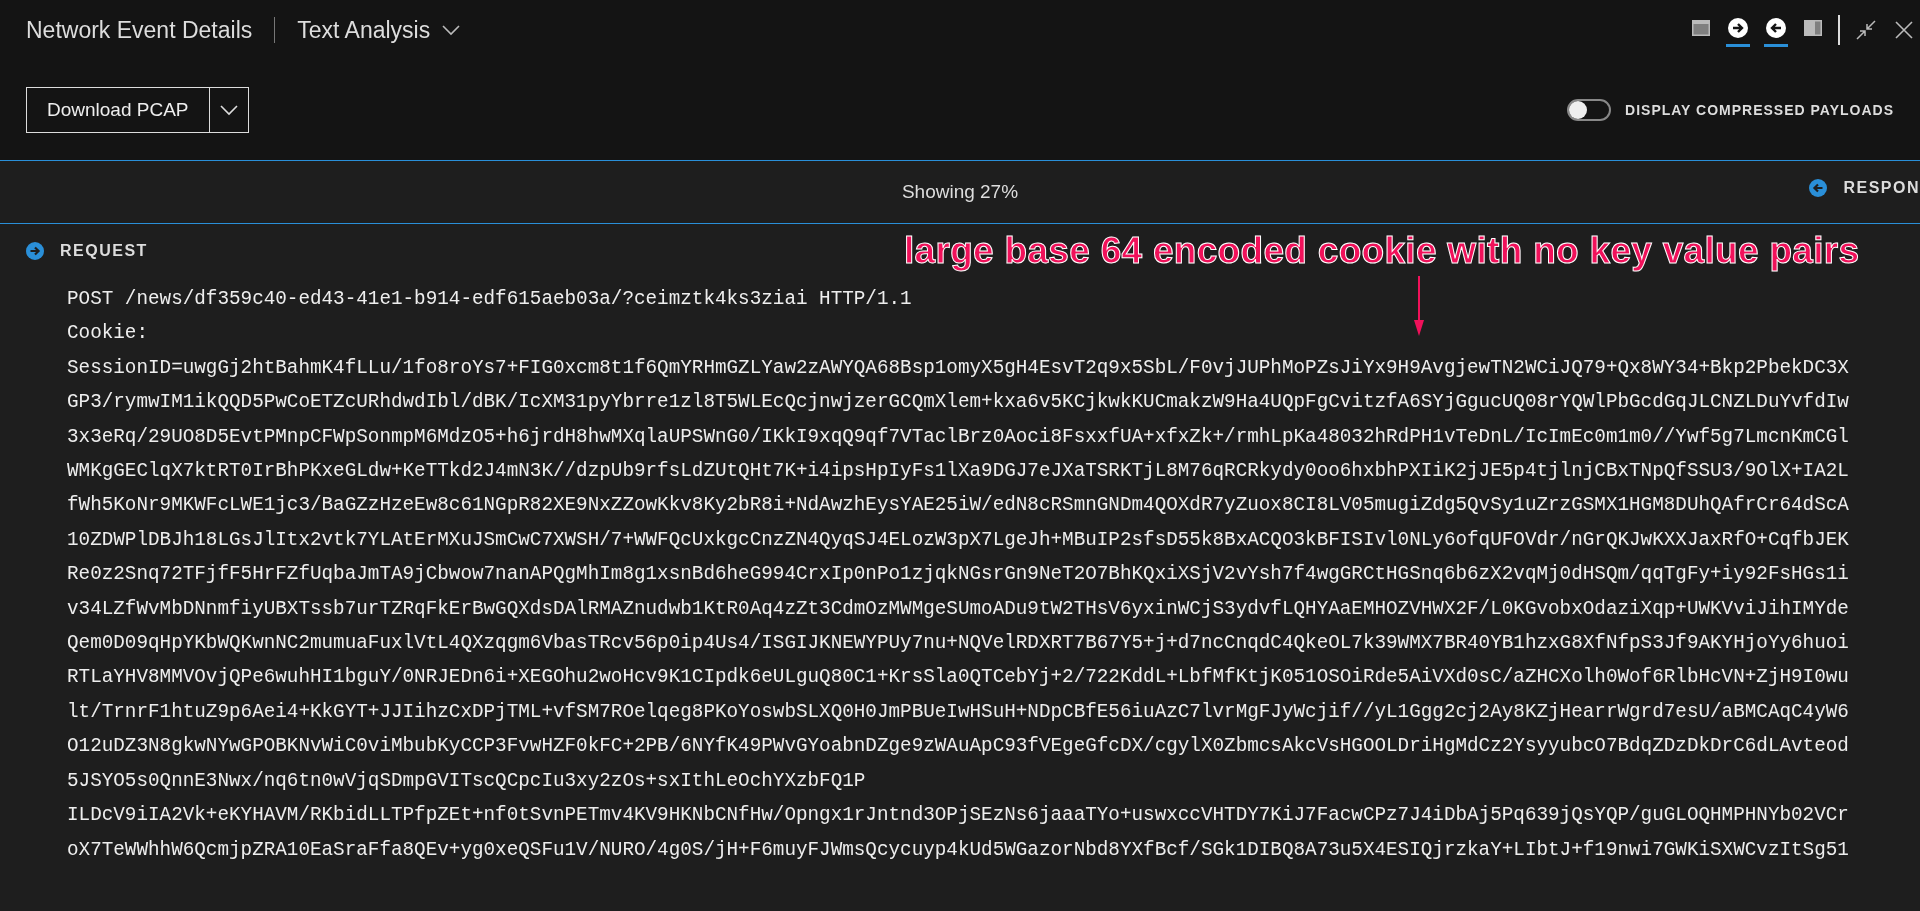  What do you see at coordinates (958, 712) in the screenshot?
I see `payload-line: lt/TrnrF1htuZ9p6Aei4+KkGYT+JJIihzCxDPjTML+vfSM7ROelqeg8PKoYoswbSLXQ0H0JmPBUeIwHSuH+NDpCBfE56iuAzC7lvrMgFJyWcjif//yL1Ggg2cj2Ay8KZjHearrWgrd7esU/aBMCAqC4yW6` at bounding box center [958, 712].